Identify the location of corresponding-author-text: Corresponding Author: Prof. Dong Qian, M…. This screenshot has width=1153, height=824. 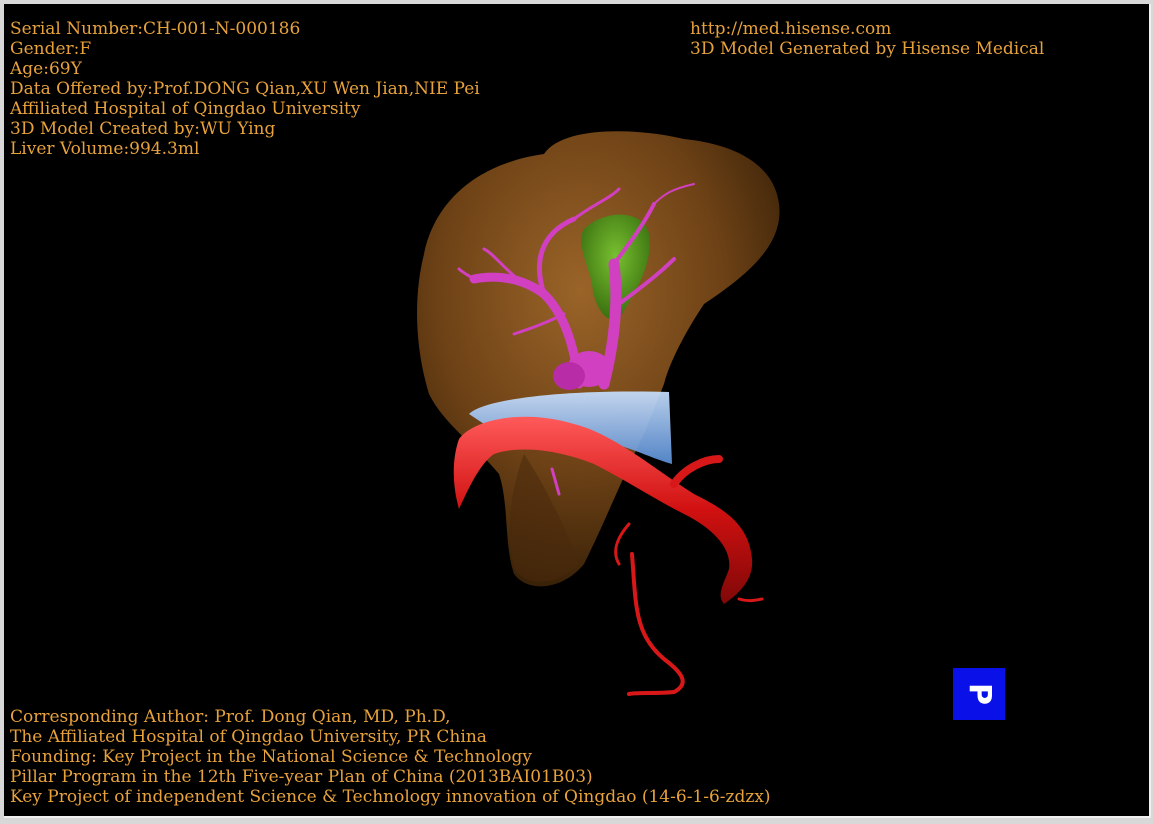
(230, 717).